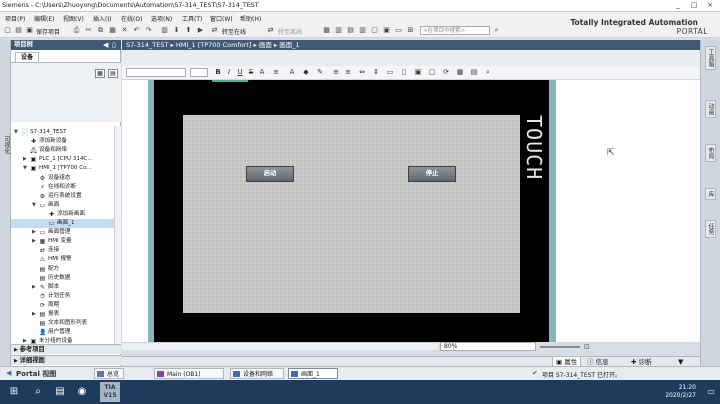  What do you see at coordinates (362, 30) in the screenshot?
I see `split-vertical-icon: ▥` at bounding box center [362, 30].